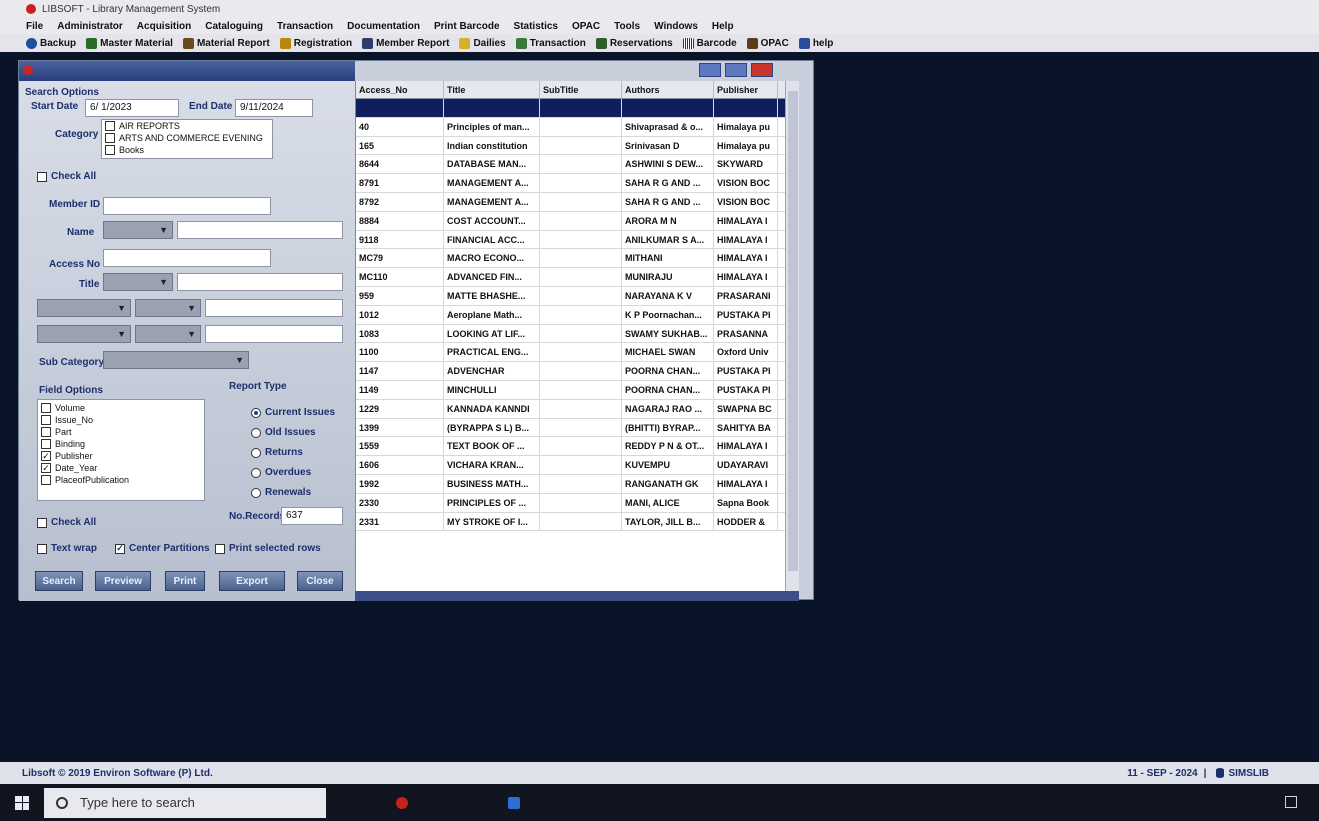 Image resolution: width=1319 pixels, height=821 pixels. I want to click on table-row: 1147 ADVENCHAR POORNA CHAN... PUSTAKA PI, so click(570, 371).